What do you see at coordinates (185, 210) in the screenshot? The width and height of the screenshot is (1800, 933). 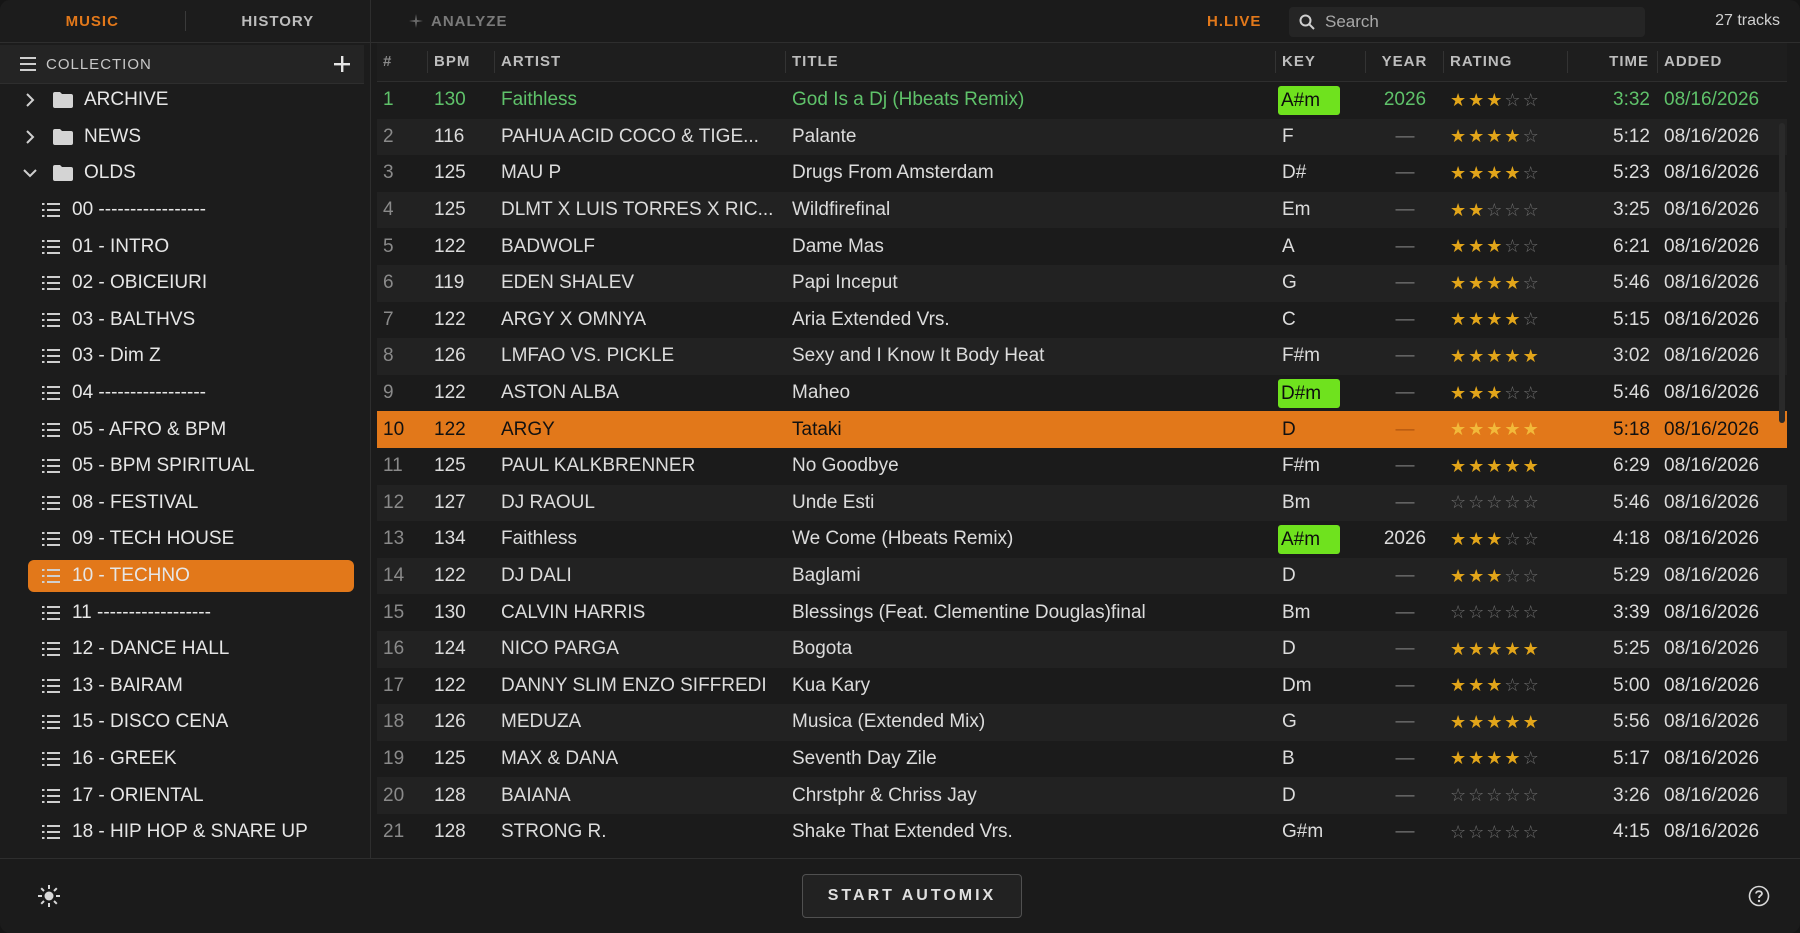 I see `playlist-item: 00 -----------------` at bounding box center [185, 210].